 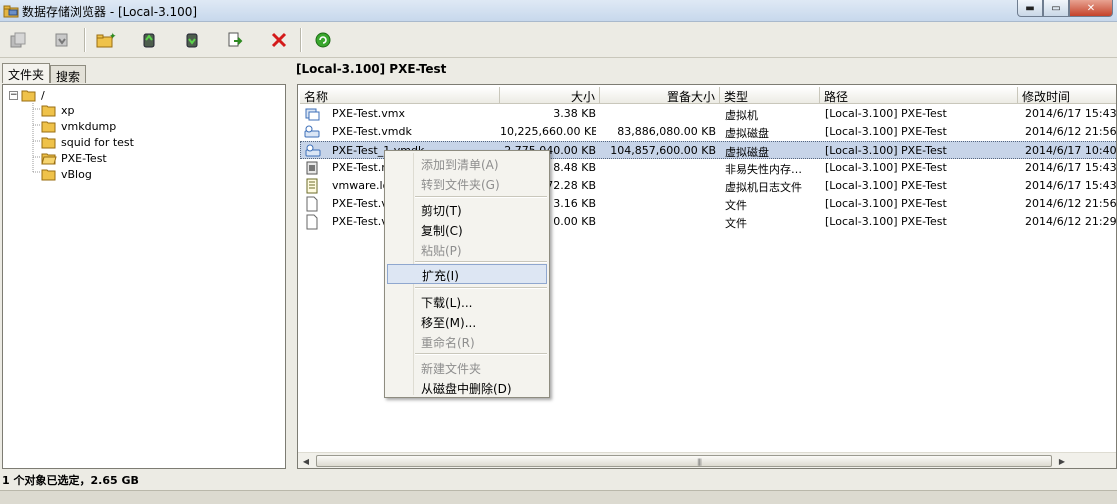 I want to click on cell-modified: 2014/6/12 21:56:0, so click(x=1071, y=131).